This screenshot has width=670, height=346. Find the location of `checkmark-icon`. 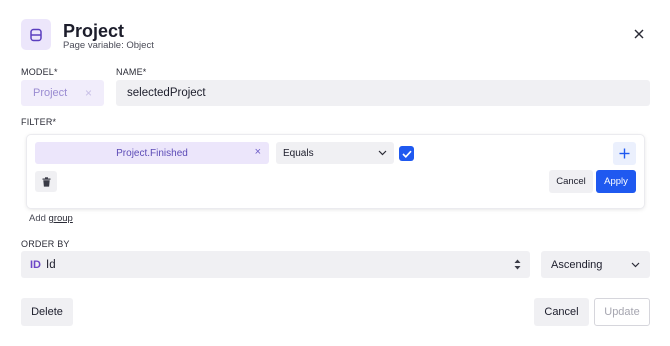

checkmark-icon is located at coordinates (406, 154).